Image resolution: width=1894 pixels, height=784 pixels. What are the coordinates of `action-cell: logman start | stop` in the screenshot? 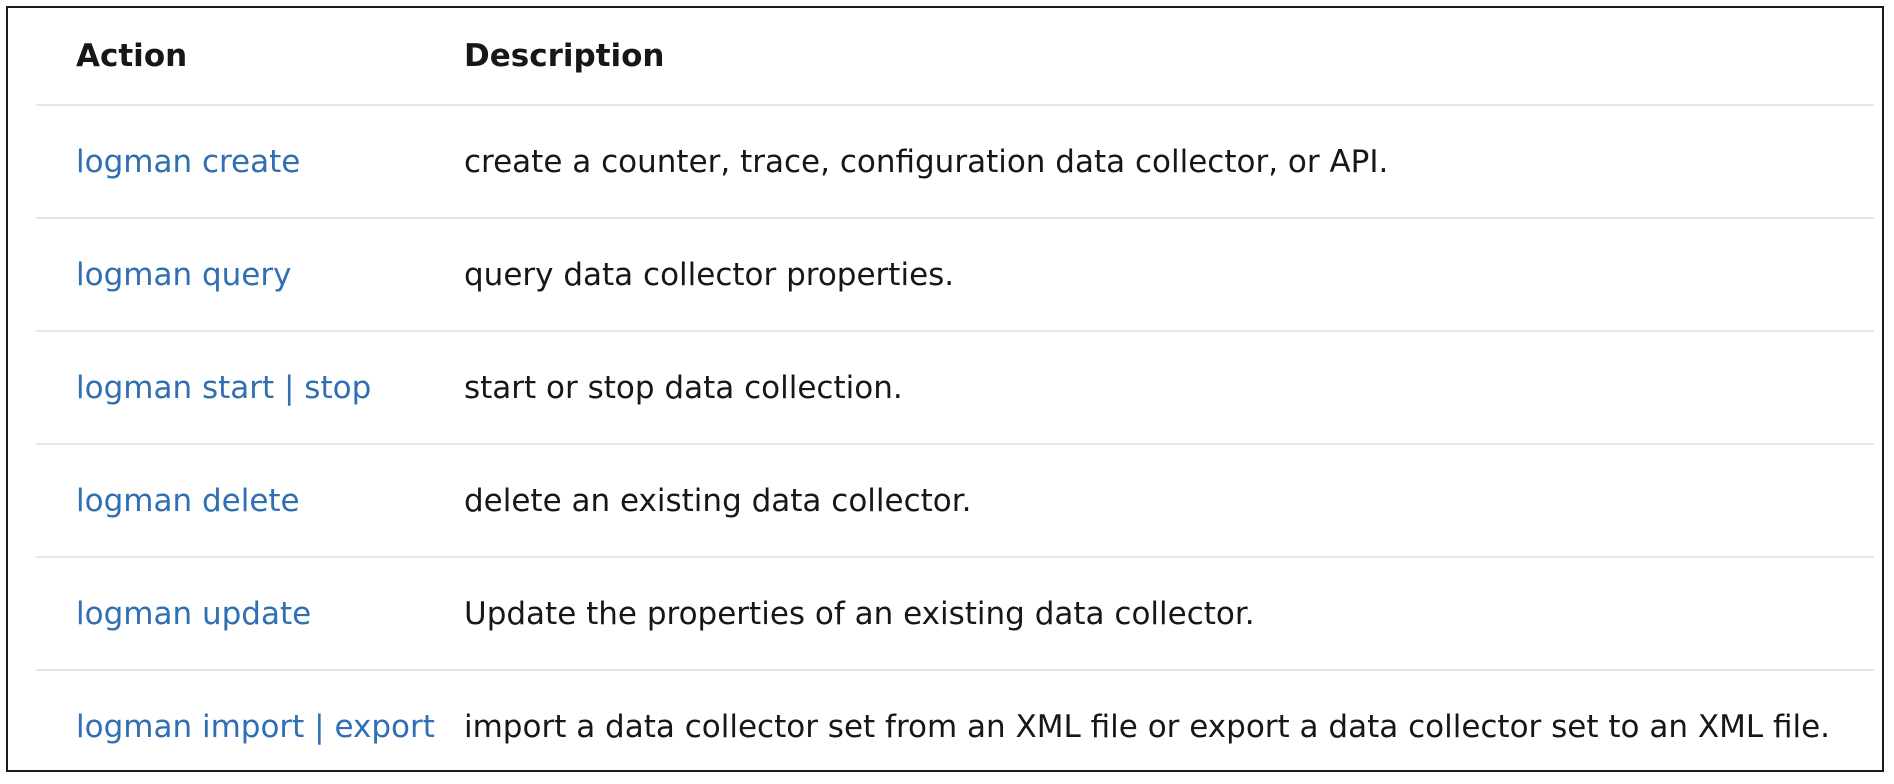 It's located at (250, 388).